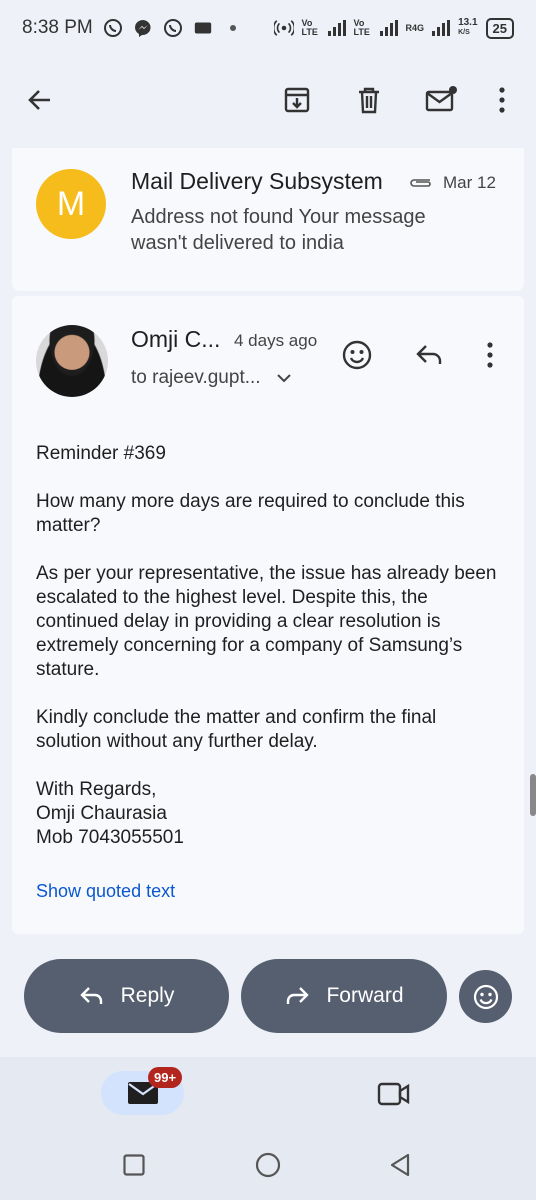 The image size is (536, 1200). Describe the element at coordinates (415, 28) in the screenshot. I see `network-label-3: R4G` at that location.